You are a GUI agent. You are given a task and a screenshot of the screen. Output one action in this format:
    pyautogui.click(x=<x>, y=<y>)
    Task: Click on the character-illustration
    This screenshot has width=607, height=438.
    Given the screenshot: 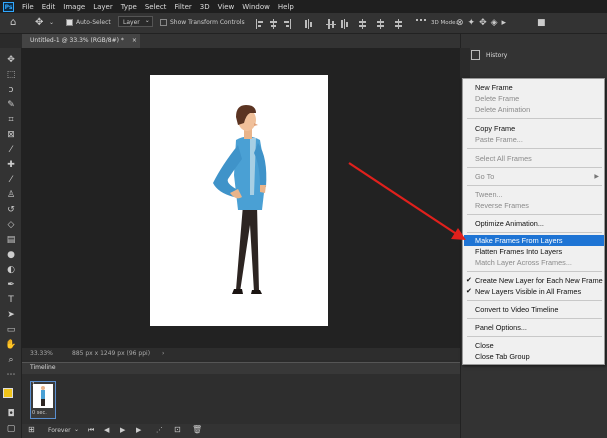 What is the action you would take?
    pyautogui.click(x=240, y=199)
    